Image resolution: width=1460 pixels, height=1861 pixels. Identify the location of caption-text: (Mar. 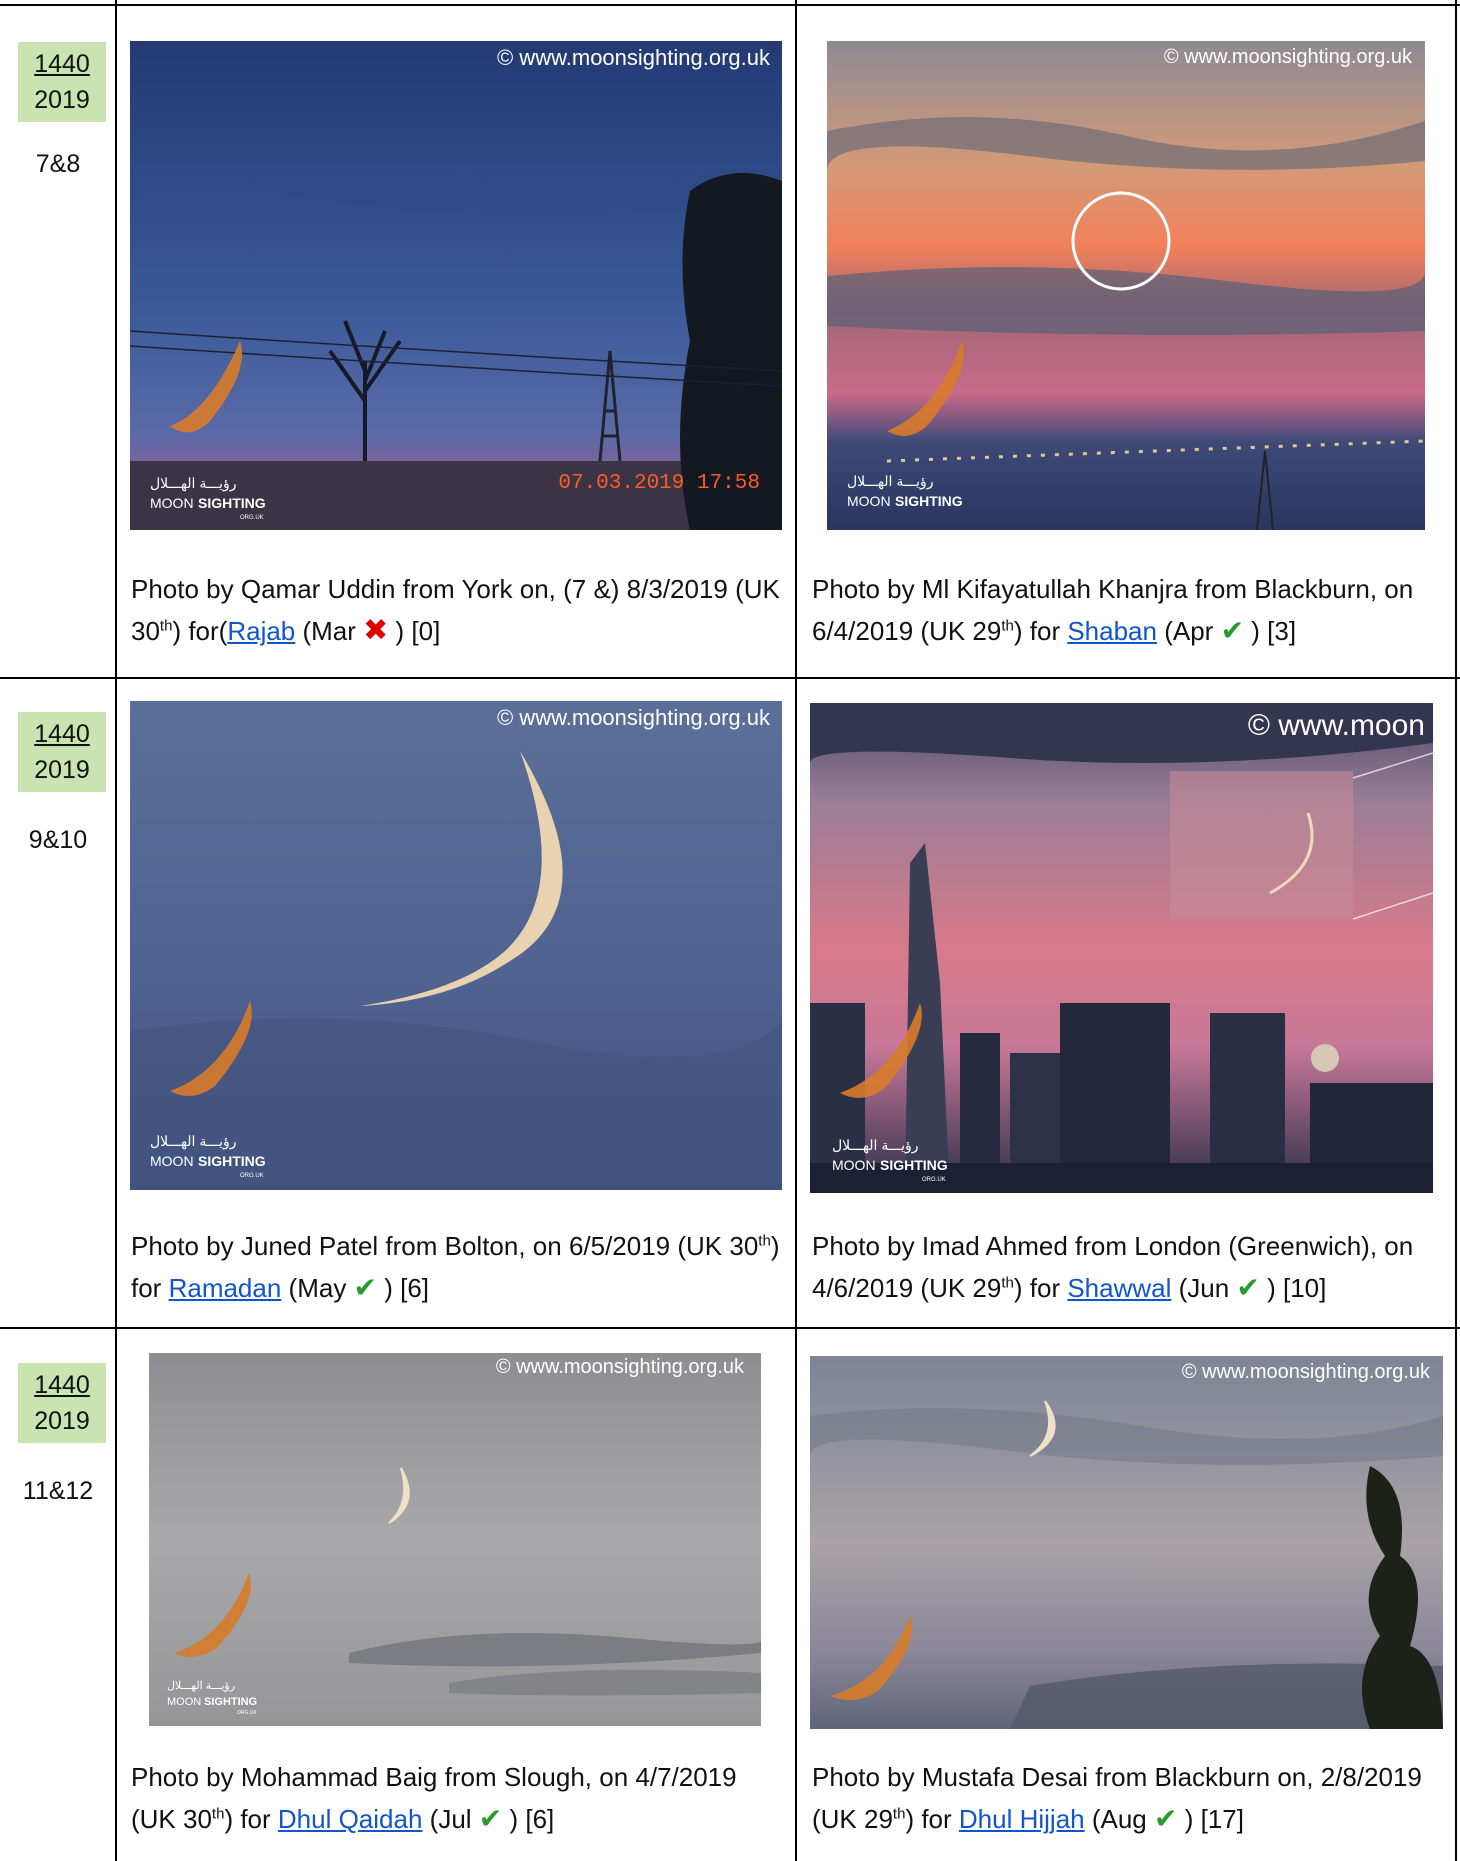
(329, 631).